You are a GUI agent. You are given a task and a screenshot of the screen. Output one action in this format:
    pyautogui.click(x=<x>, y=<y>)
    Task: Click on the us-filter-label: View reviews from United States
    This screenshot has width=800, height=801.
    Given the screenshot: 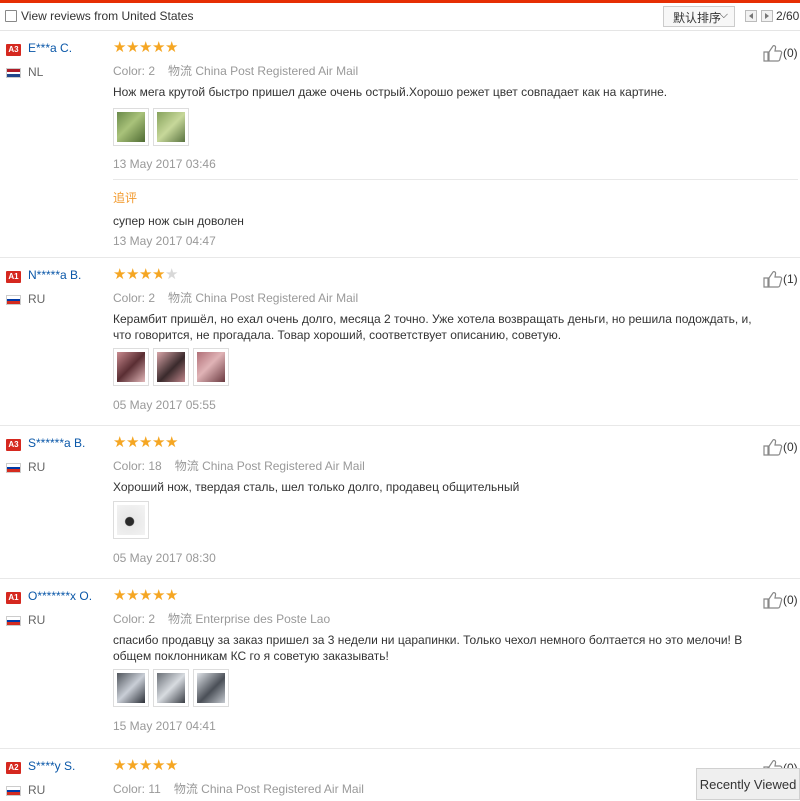 What is the action you would take?
    pyautogui.click(x=107, y=16)
    